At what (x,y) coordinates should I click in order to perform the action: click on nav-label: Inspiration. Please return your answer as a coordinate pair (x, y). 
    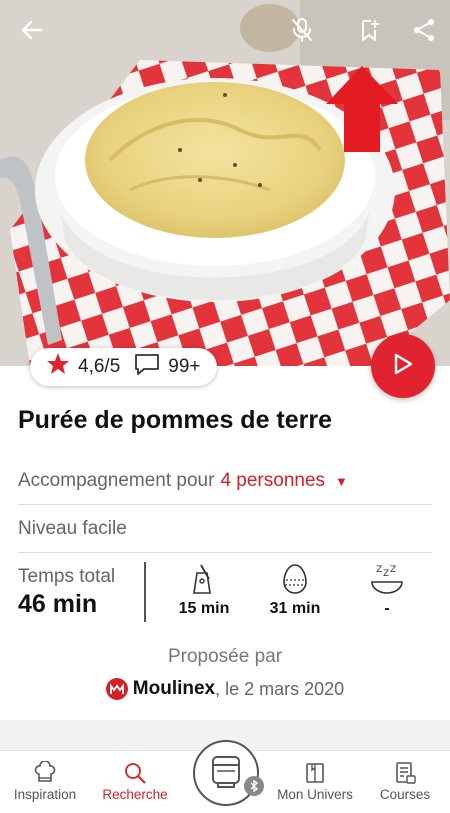
    Looking at the image, I should click on (45, 794).